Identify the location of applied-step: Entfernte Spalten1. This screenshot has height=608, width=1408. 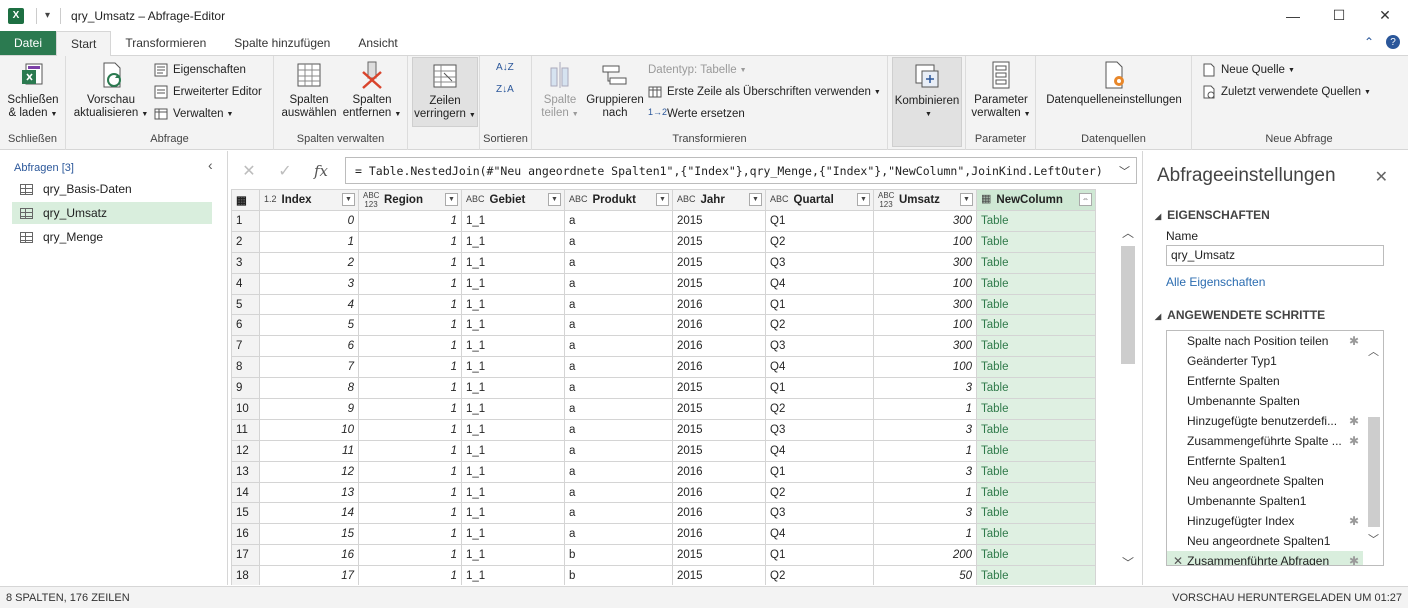
(1265, 461).